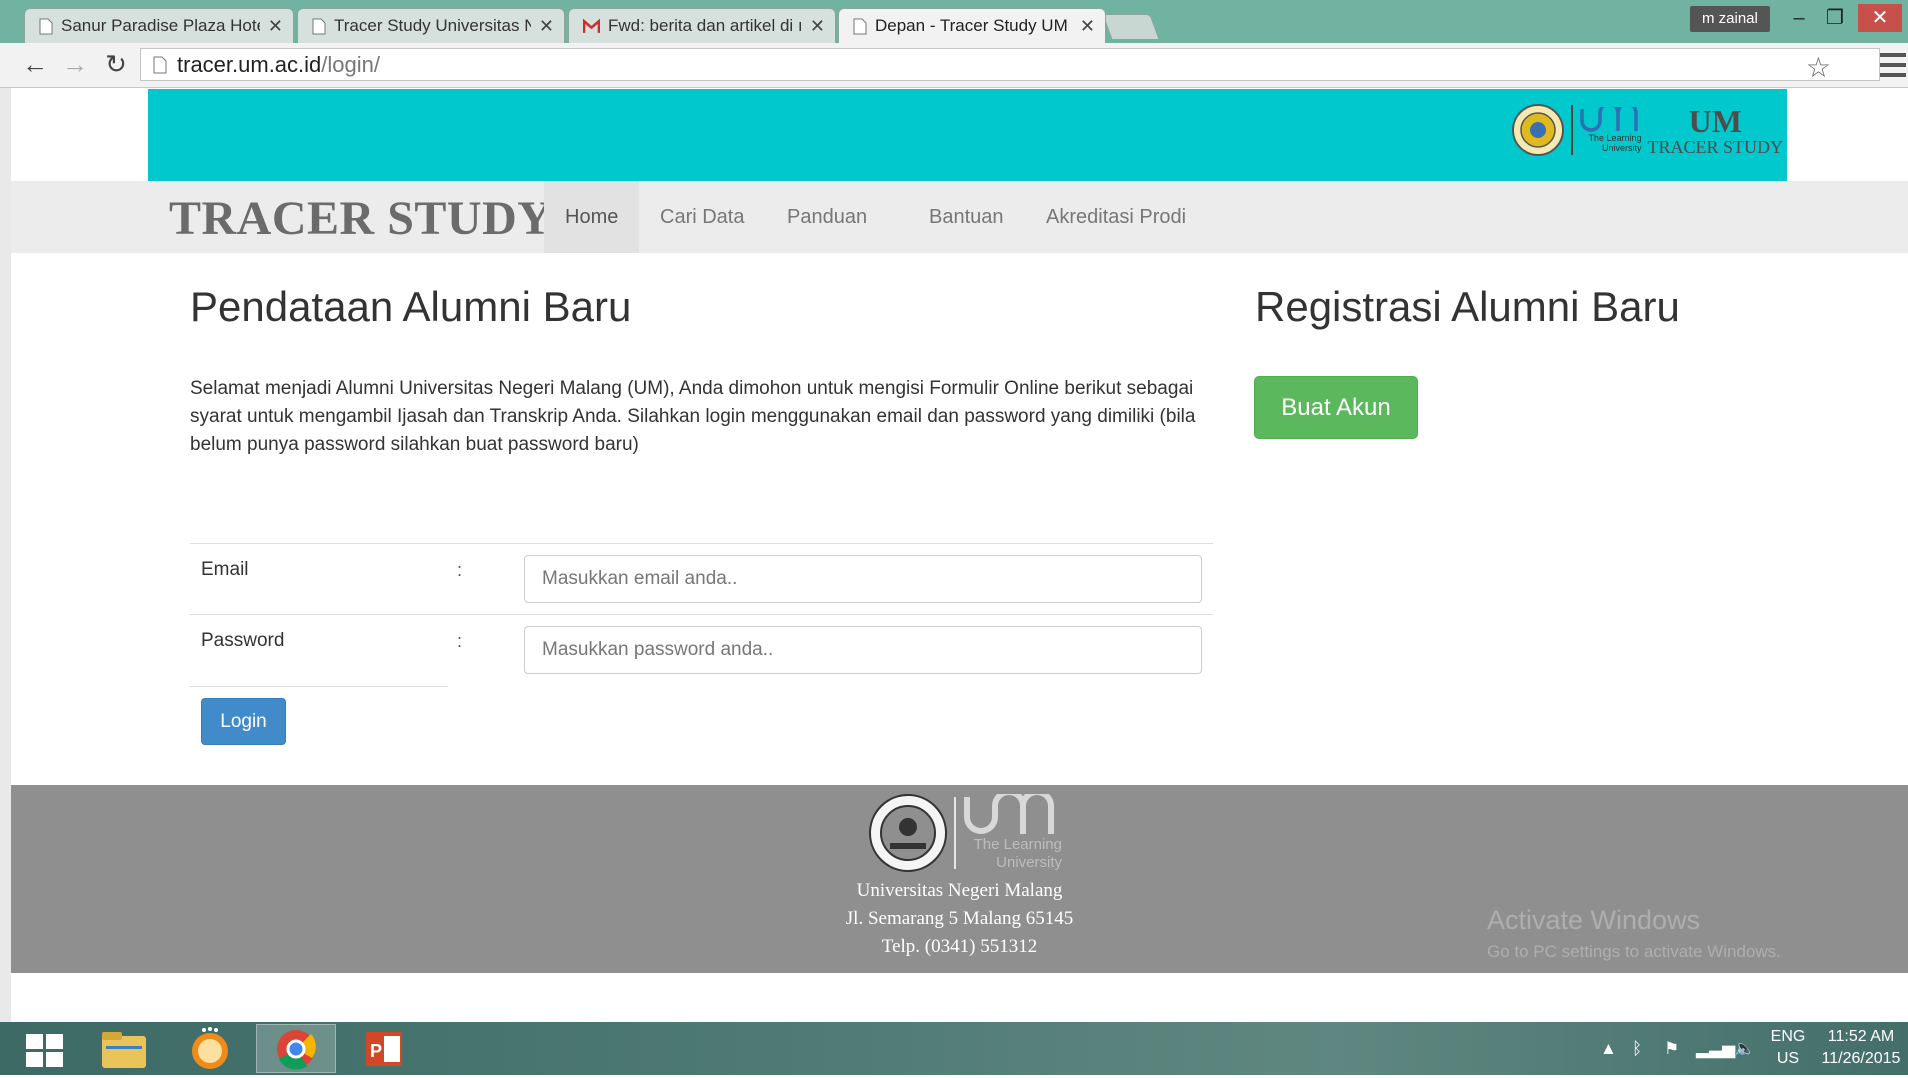  I want to click on bookmark-star-icon: ☆, so click(1818, 67).